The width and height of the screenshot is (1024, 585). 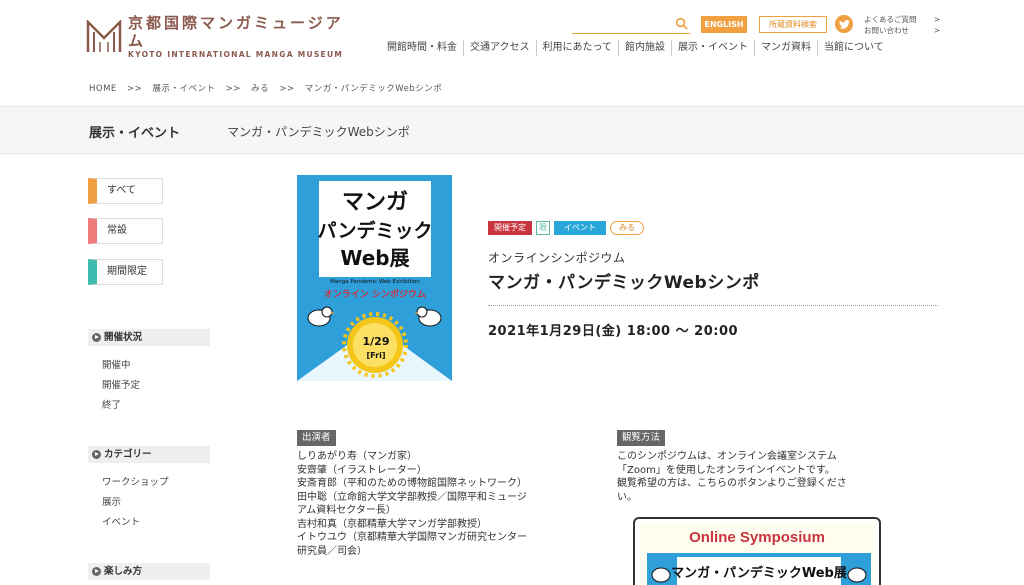 I want to click on breadcrumb-current: マンガ・パンデミックWebシンポ, so click(x=373, y=89).